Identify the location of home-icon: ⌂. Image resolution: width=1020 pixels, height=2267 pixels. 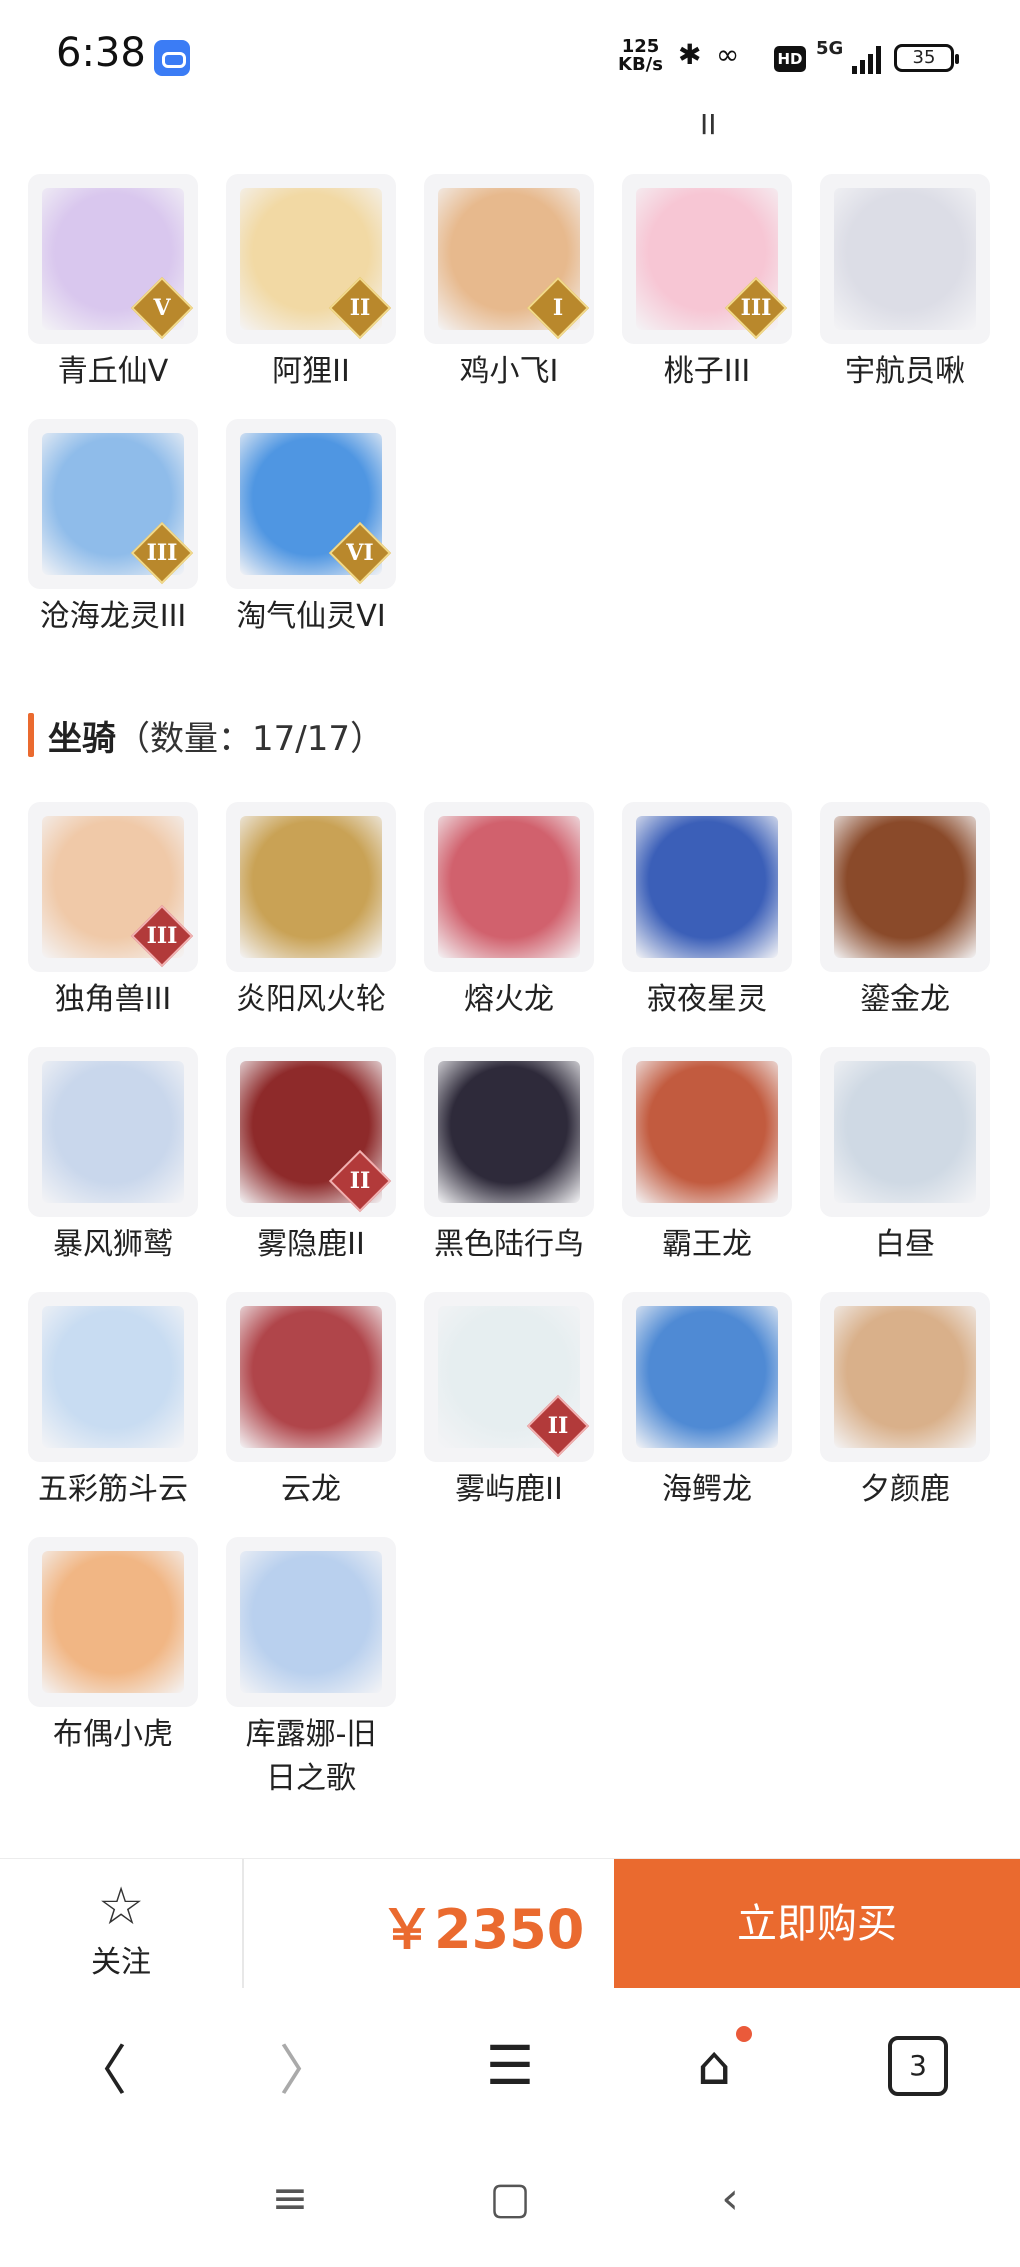
(714, 2065).